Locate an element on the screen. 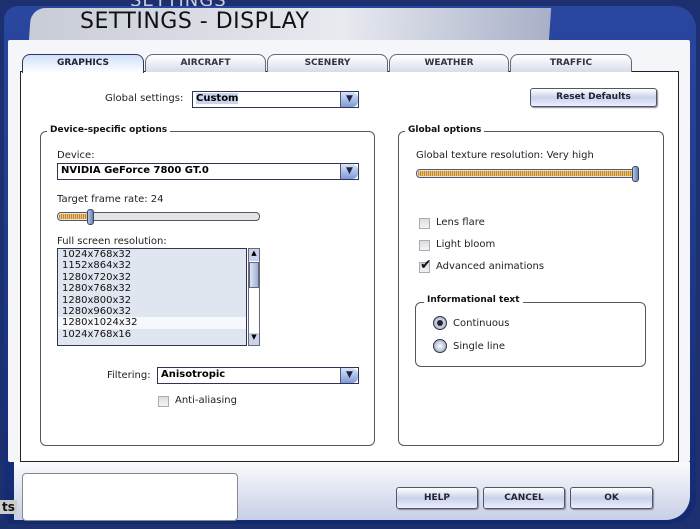  continuous-radio is located at coordinates (440, 323).